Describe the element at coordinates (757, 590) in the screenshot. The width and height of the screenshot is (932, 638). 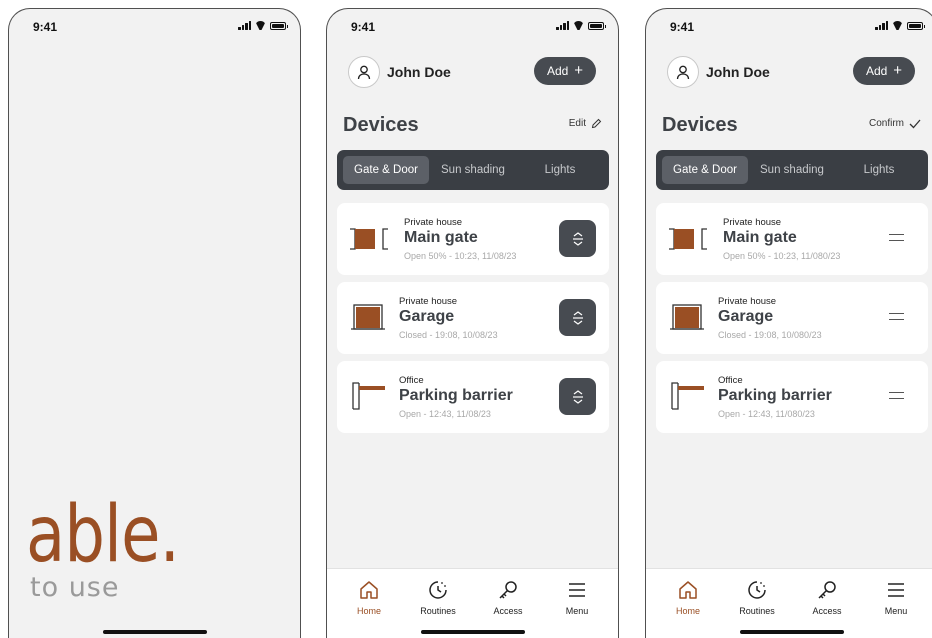
I see `clock-icon` at that location.